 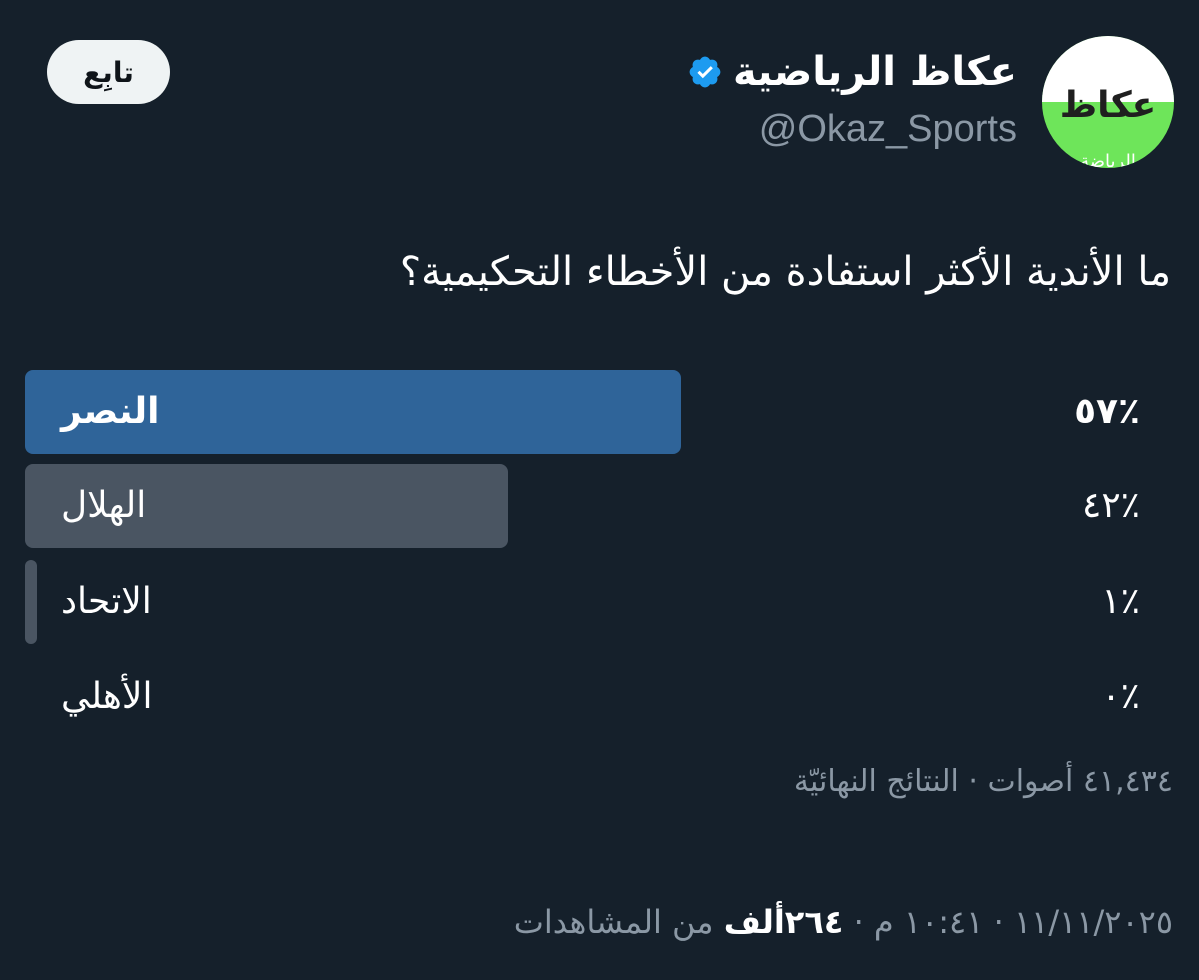 I want to click on poll-option: الأهلي ٪٠, so click(x=600, y=697).